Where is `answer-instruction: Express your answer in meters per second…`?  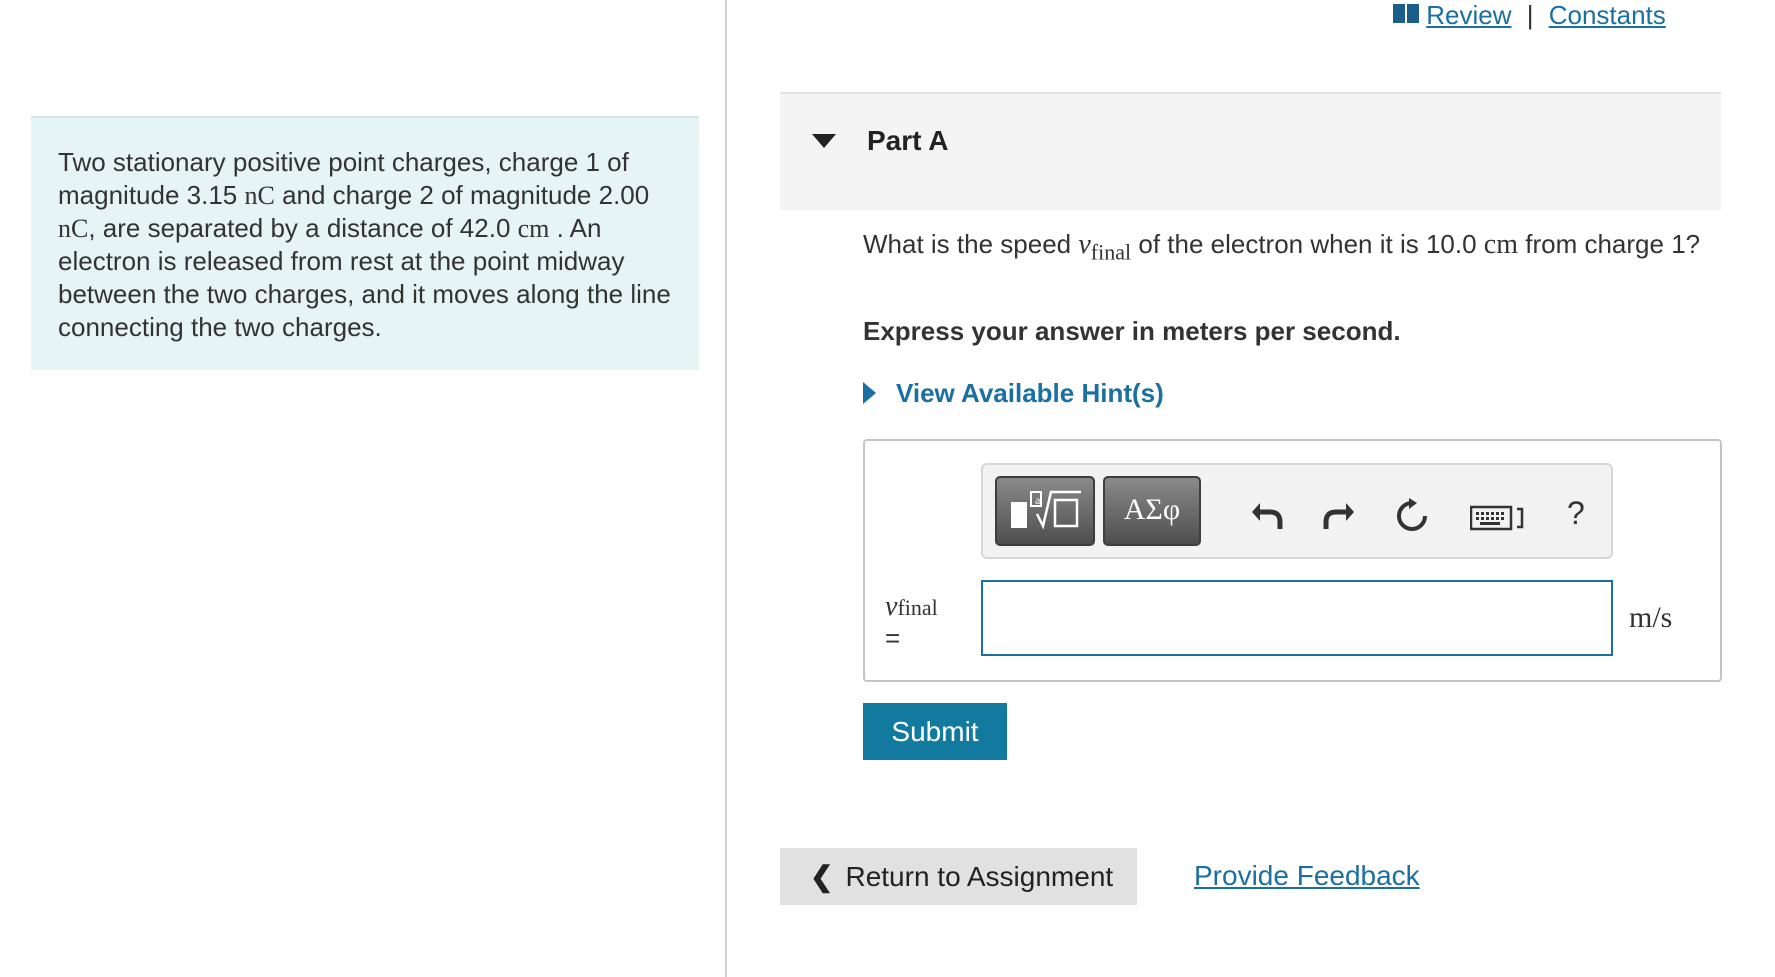
answer-instruction: Express your answer in meters per second… is located at coordinates (1132, 331).